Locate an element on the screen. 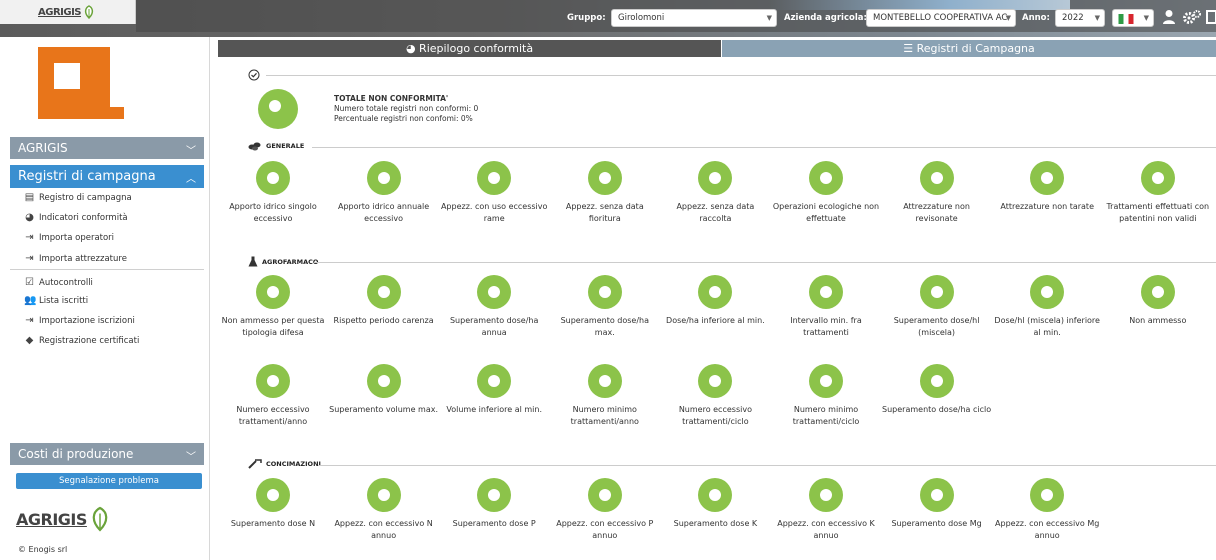 This screenshot has height=560, width=1216. indicator-tile: Appezz. senza data raccolta is located at coordinates (715, 193).